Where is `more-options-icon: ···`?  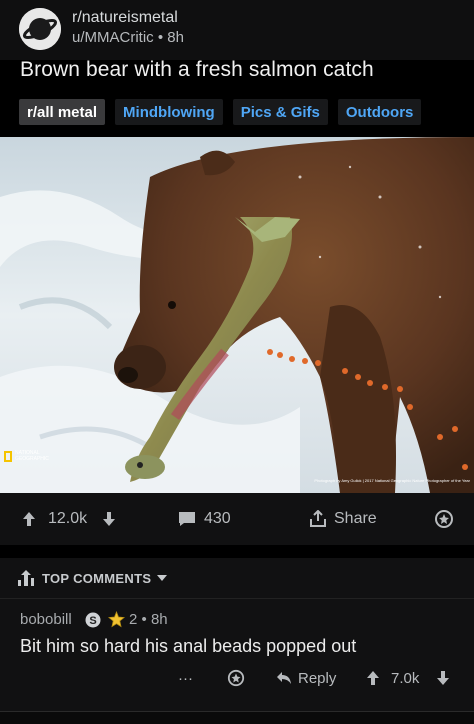
more-options-icon: ··· is located at coordinates (185, 678).